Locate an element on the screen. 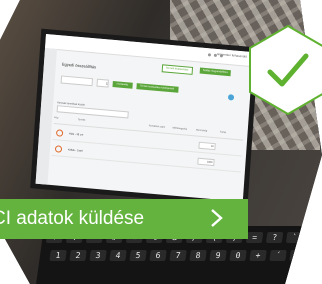 This screenshot has width=322, height=284. column-header: Mértékegység is located at coordinates (179, 129).